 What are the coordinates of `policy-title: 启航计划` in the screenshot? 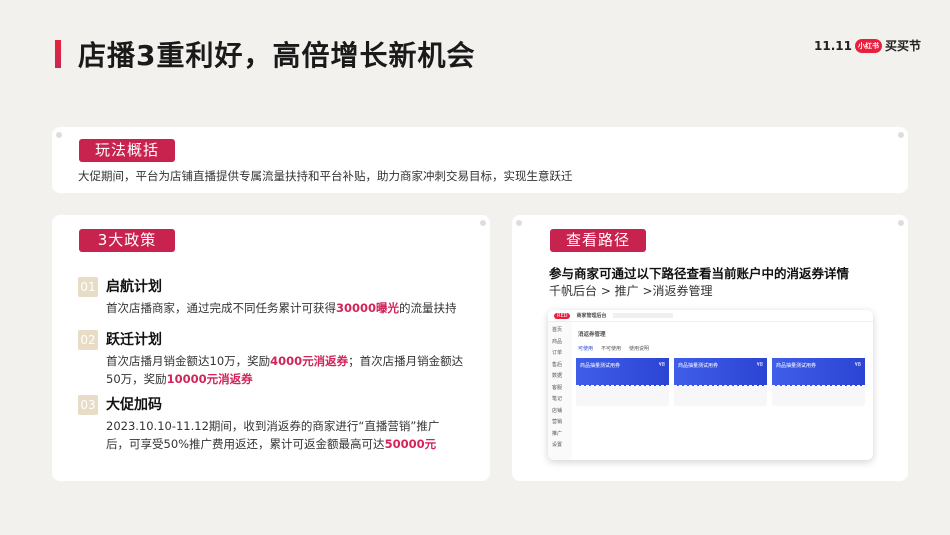 It's located at (134, 287).